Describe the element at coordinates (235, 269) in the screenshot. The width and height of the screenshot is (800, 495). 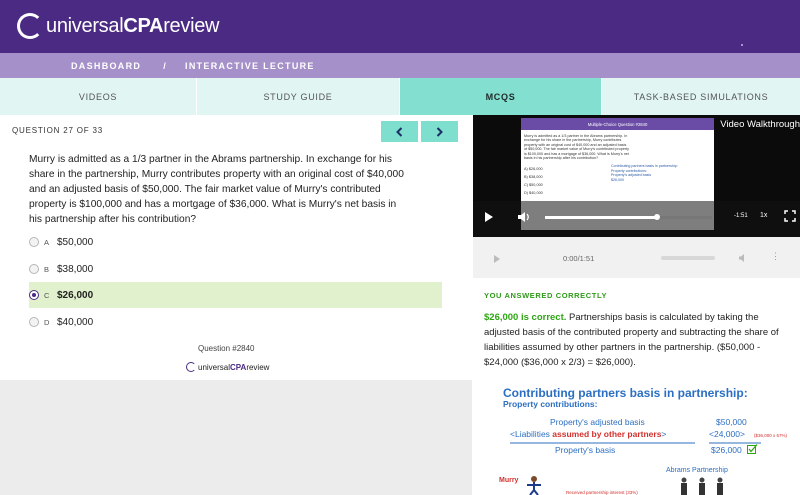
I see `answer-option-b: B $38,000` at that location.